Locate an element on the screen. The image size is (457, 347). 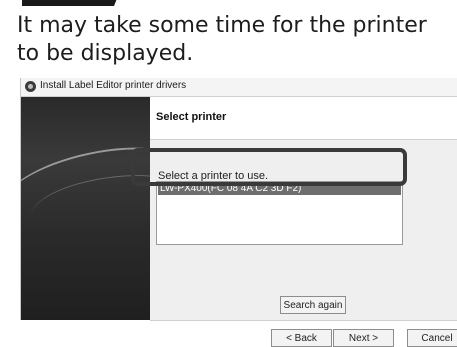
page-title: Select printer is located at coordinates (191, 117).